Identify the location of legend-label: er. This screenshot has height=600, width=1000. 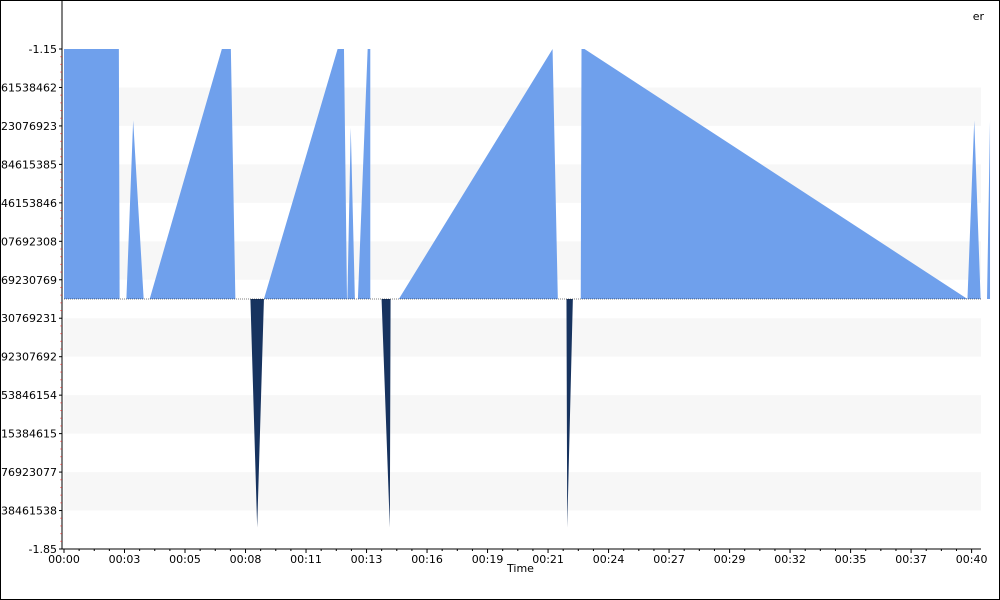
(979, 16).